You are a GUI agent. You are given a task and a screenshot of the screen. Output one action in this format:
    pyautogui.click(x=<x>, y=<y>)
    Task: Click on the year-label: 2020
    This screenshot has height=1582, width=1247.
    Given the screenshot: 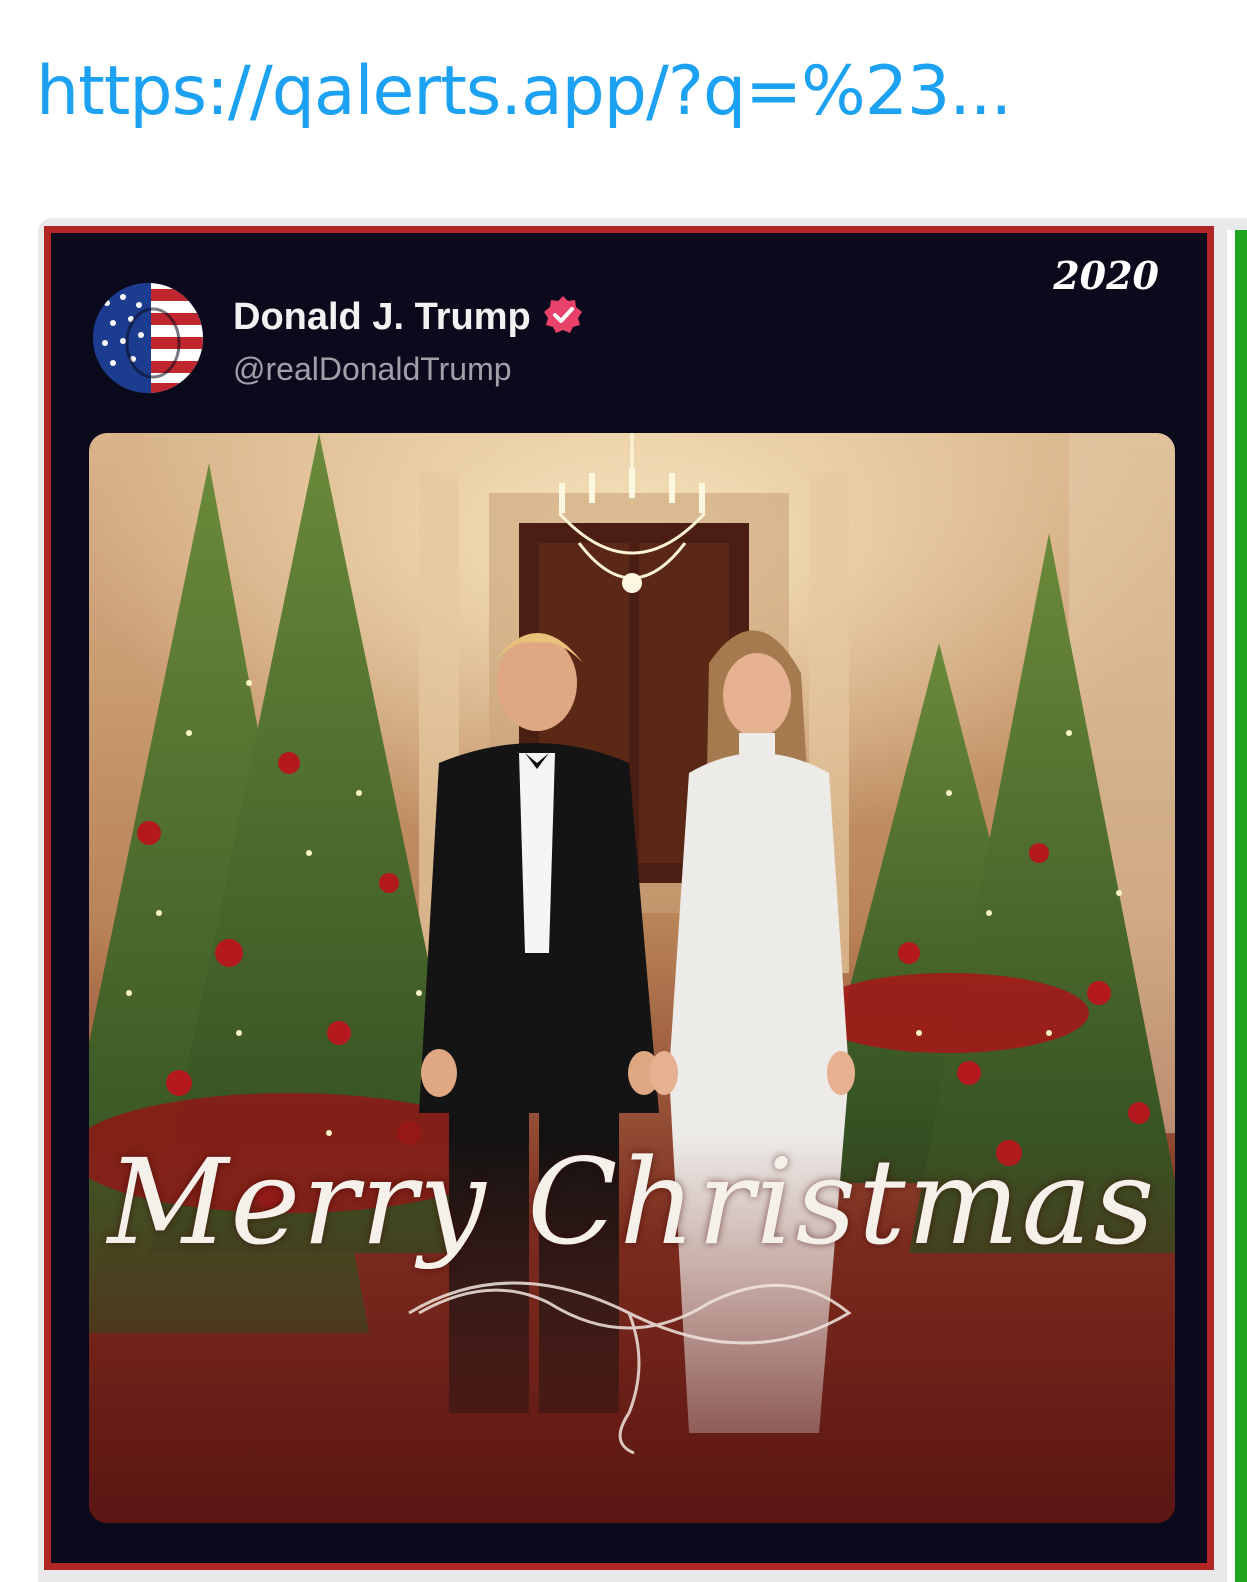 What is the action you would take?
    pyautogui.click(x=1106, y=275)
    